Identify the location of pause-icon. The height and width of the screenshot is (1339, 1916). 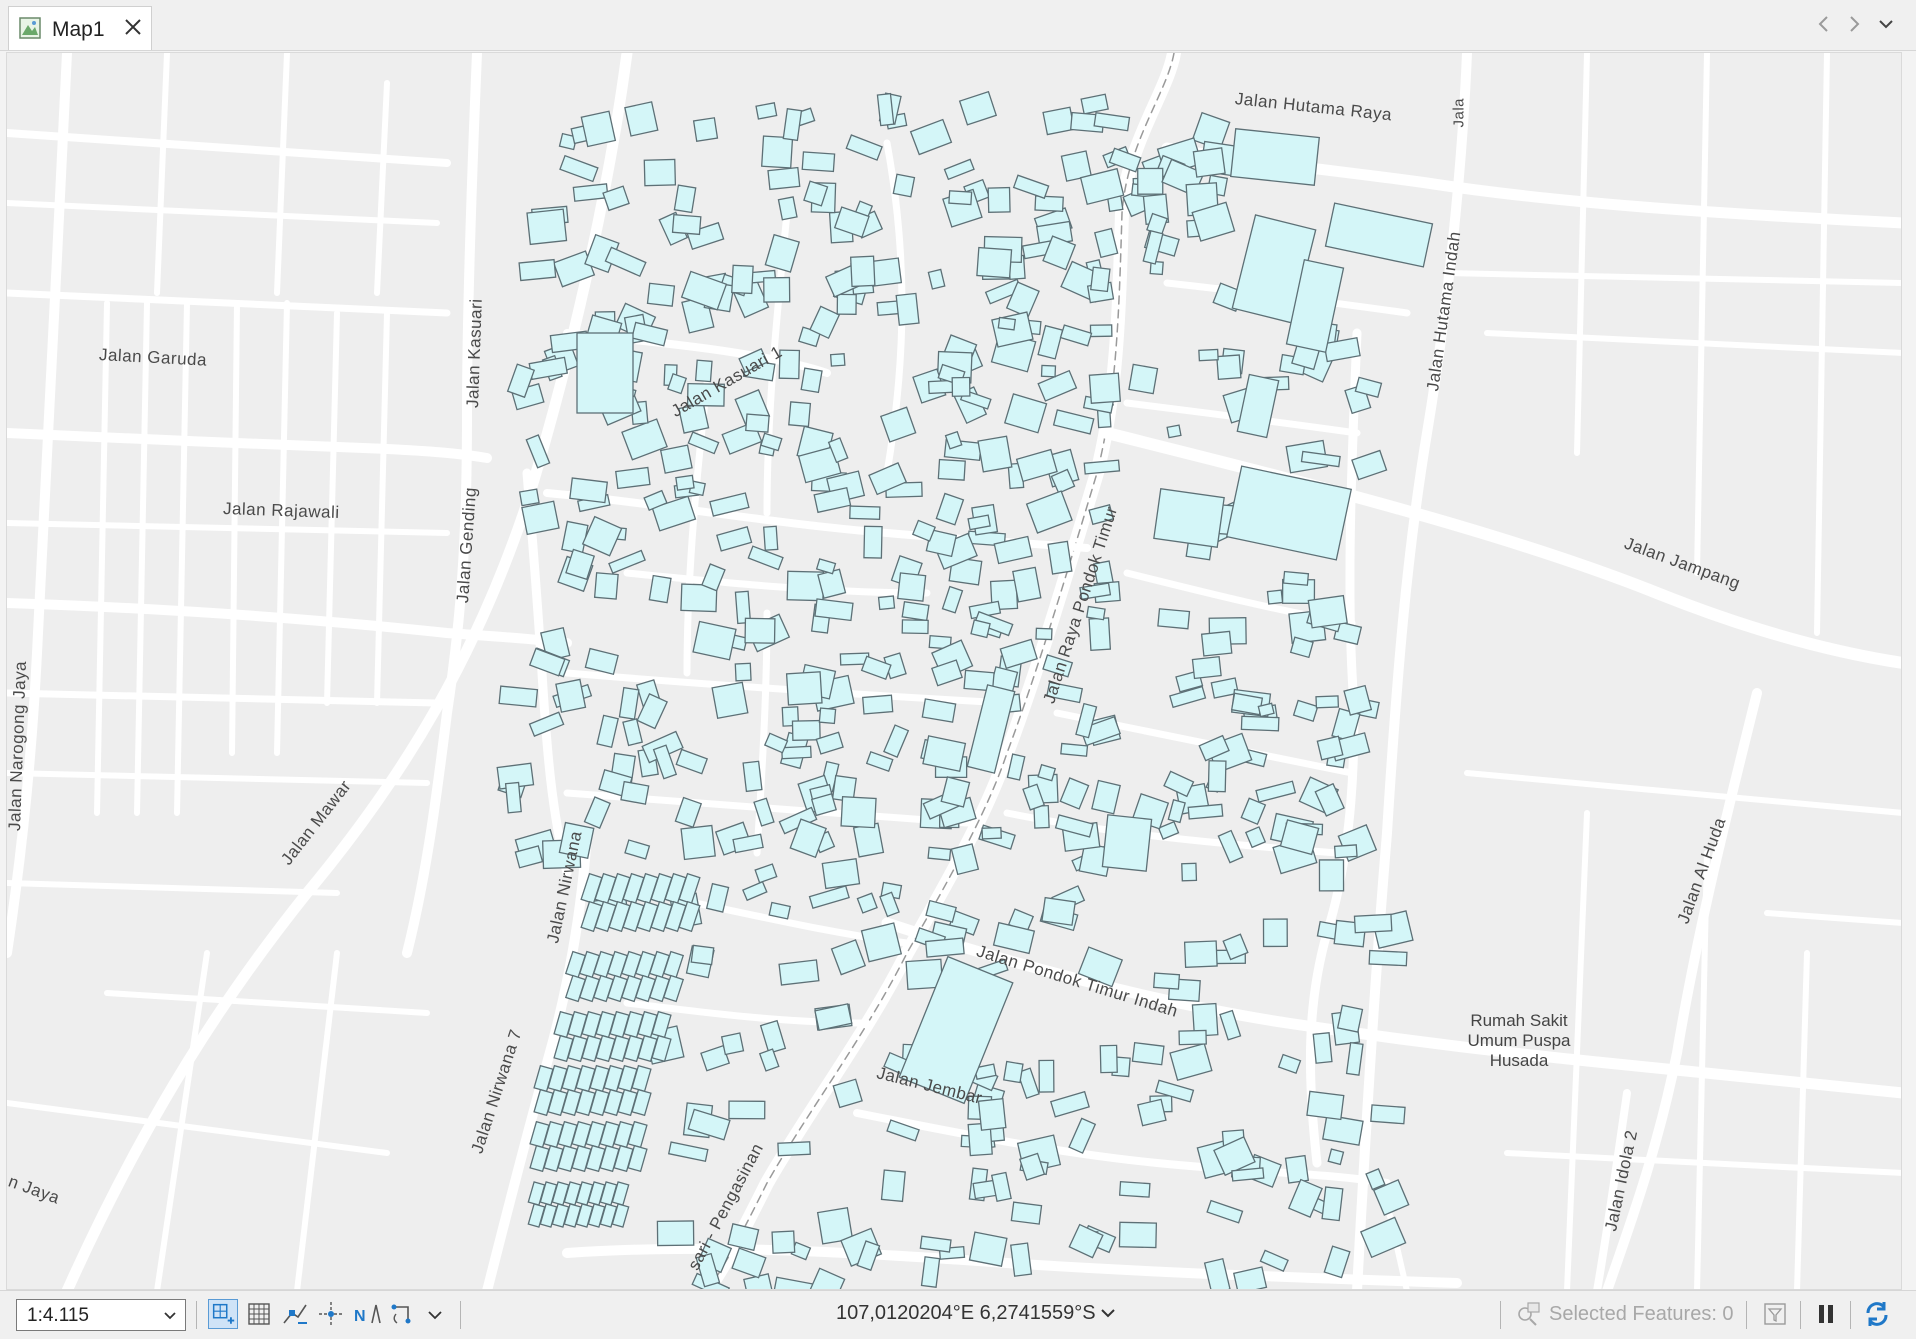
(1826, 1314).